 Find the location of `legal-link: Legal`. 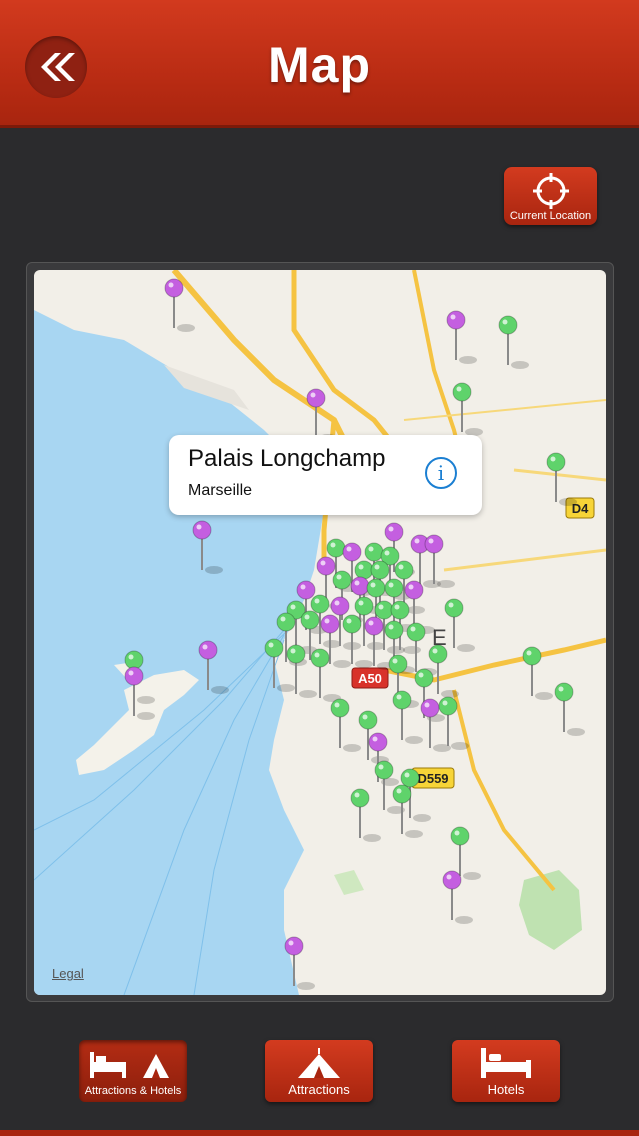

legal-link: Legal is located at coordinates (68, 973).